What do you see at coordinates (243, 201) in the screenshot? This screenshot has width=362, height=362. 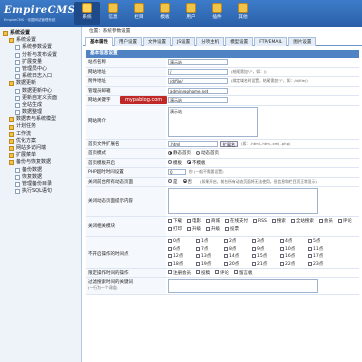 I see `close-tip-textarea` at bounding box center [243, 201].